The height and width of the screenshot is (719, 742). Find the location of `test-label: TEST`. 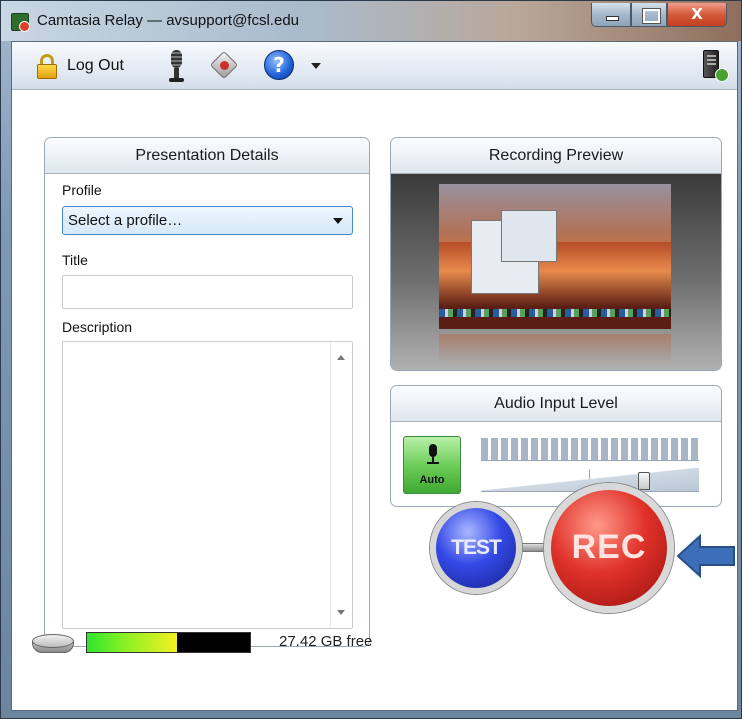

test-label: TEST is located at coordinates (476, 547).